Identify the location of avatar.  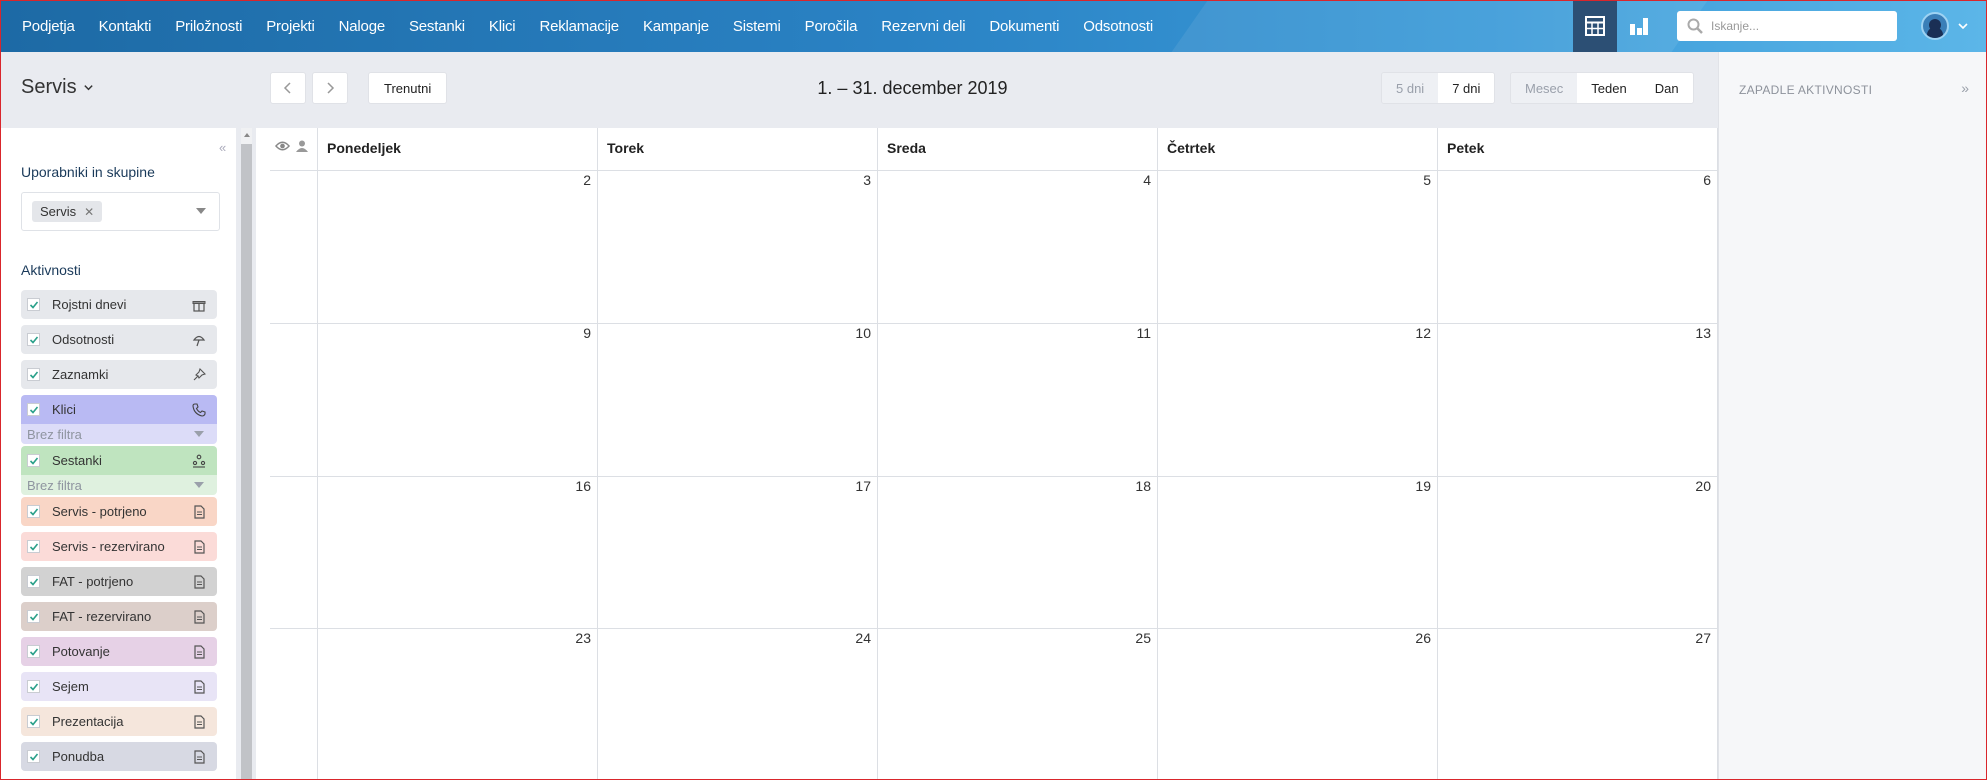
(1935, 26).